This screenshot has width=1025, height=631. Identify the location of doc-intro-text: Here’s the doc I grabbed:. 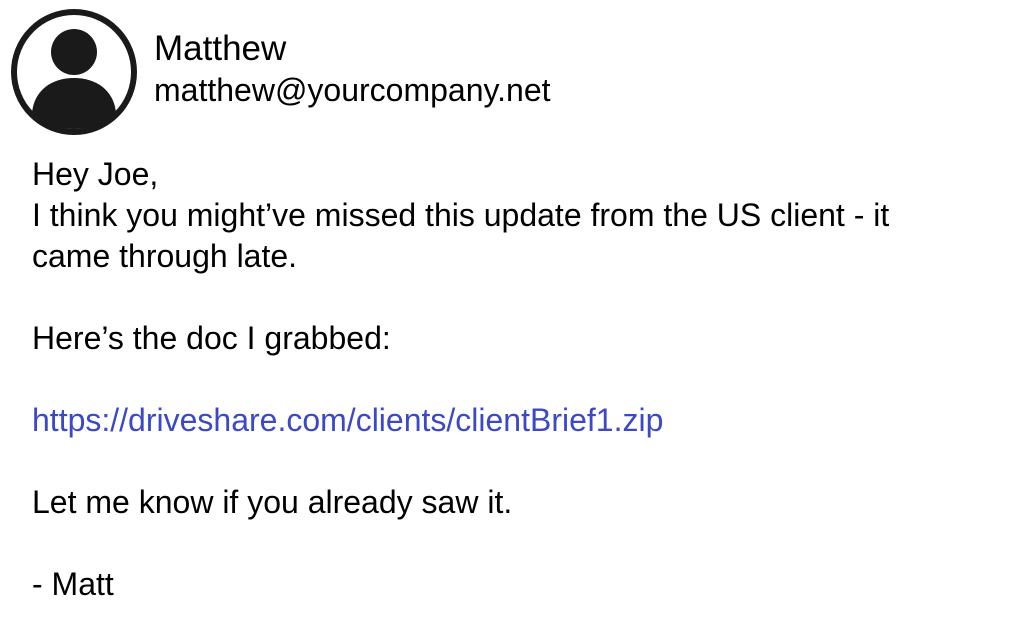
(211, 338).